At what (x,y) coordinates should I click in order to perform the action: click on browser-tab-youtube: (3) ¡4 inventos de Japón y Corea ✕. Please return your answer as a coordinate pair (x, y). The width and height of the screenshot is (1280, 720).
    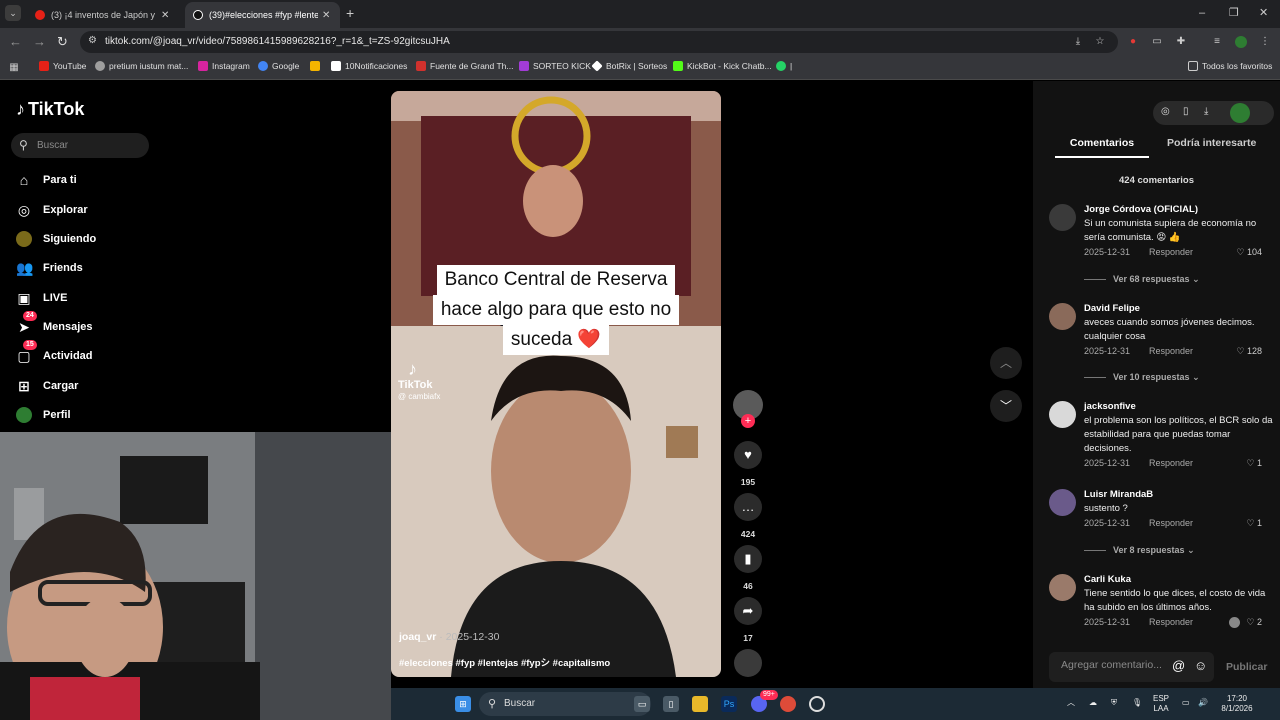
    Looking at the image, I should click on (103, 15).